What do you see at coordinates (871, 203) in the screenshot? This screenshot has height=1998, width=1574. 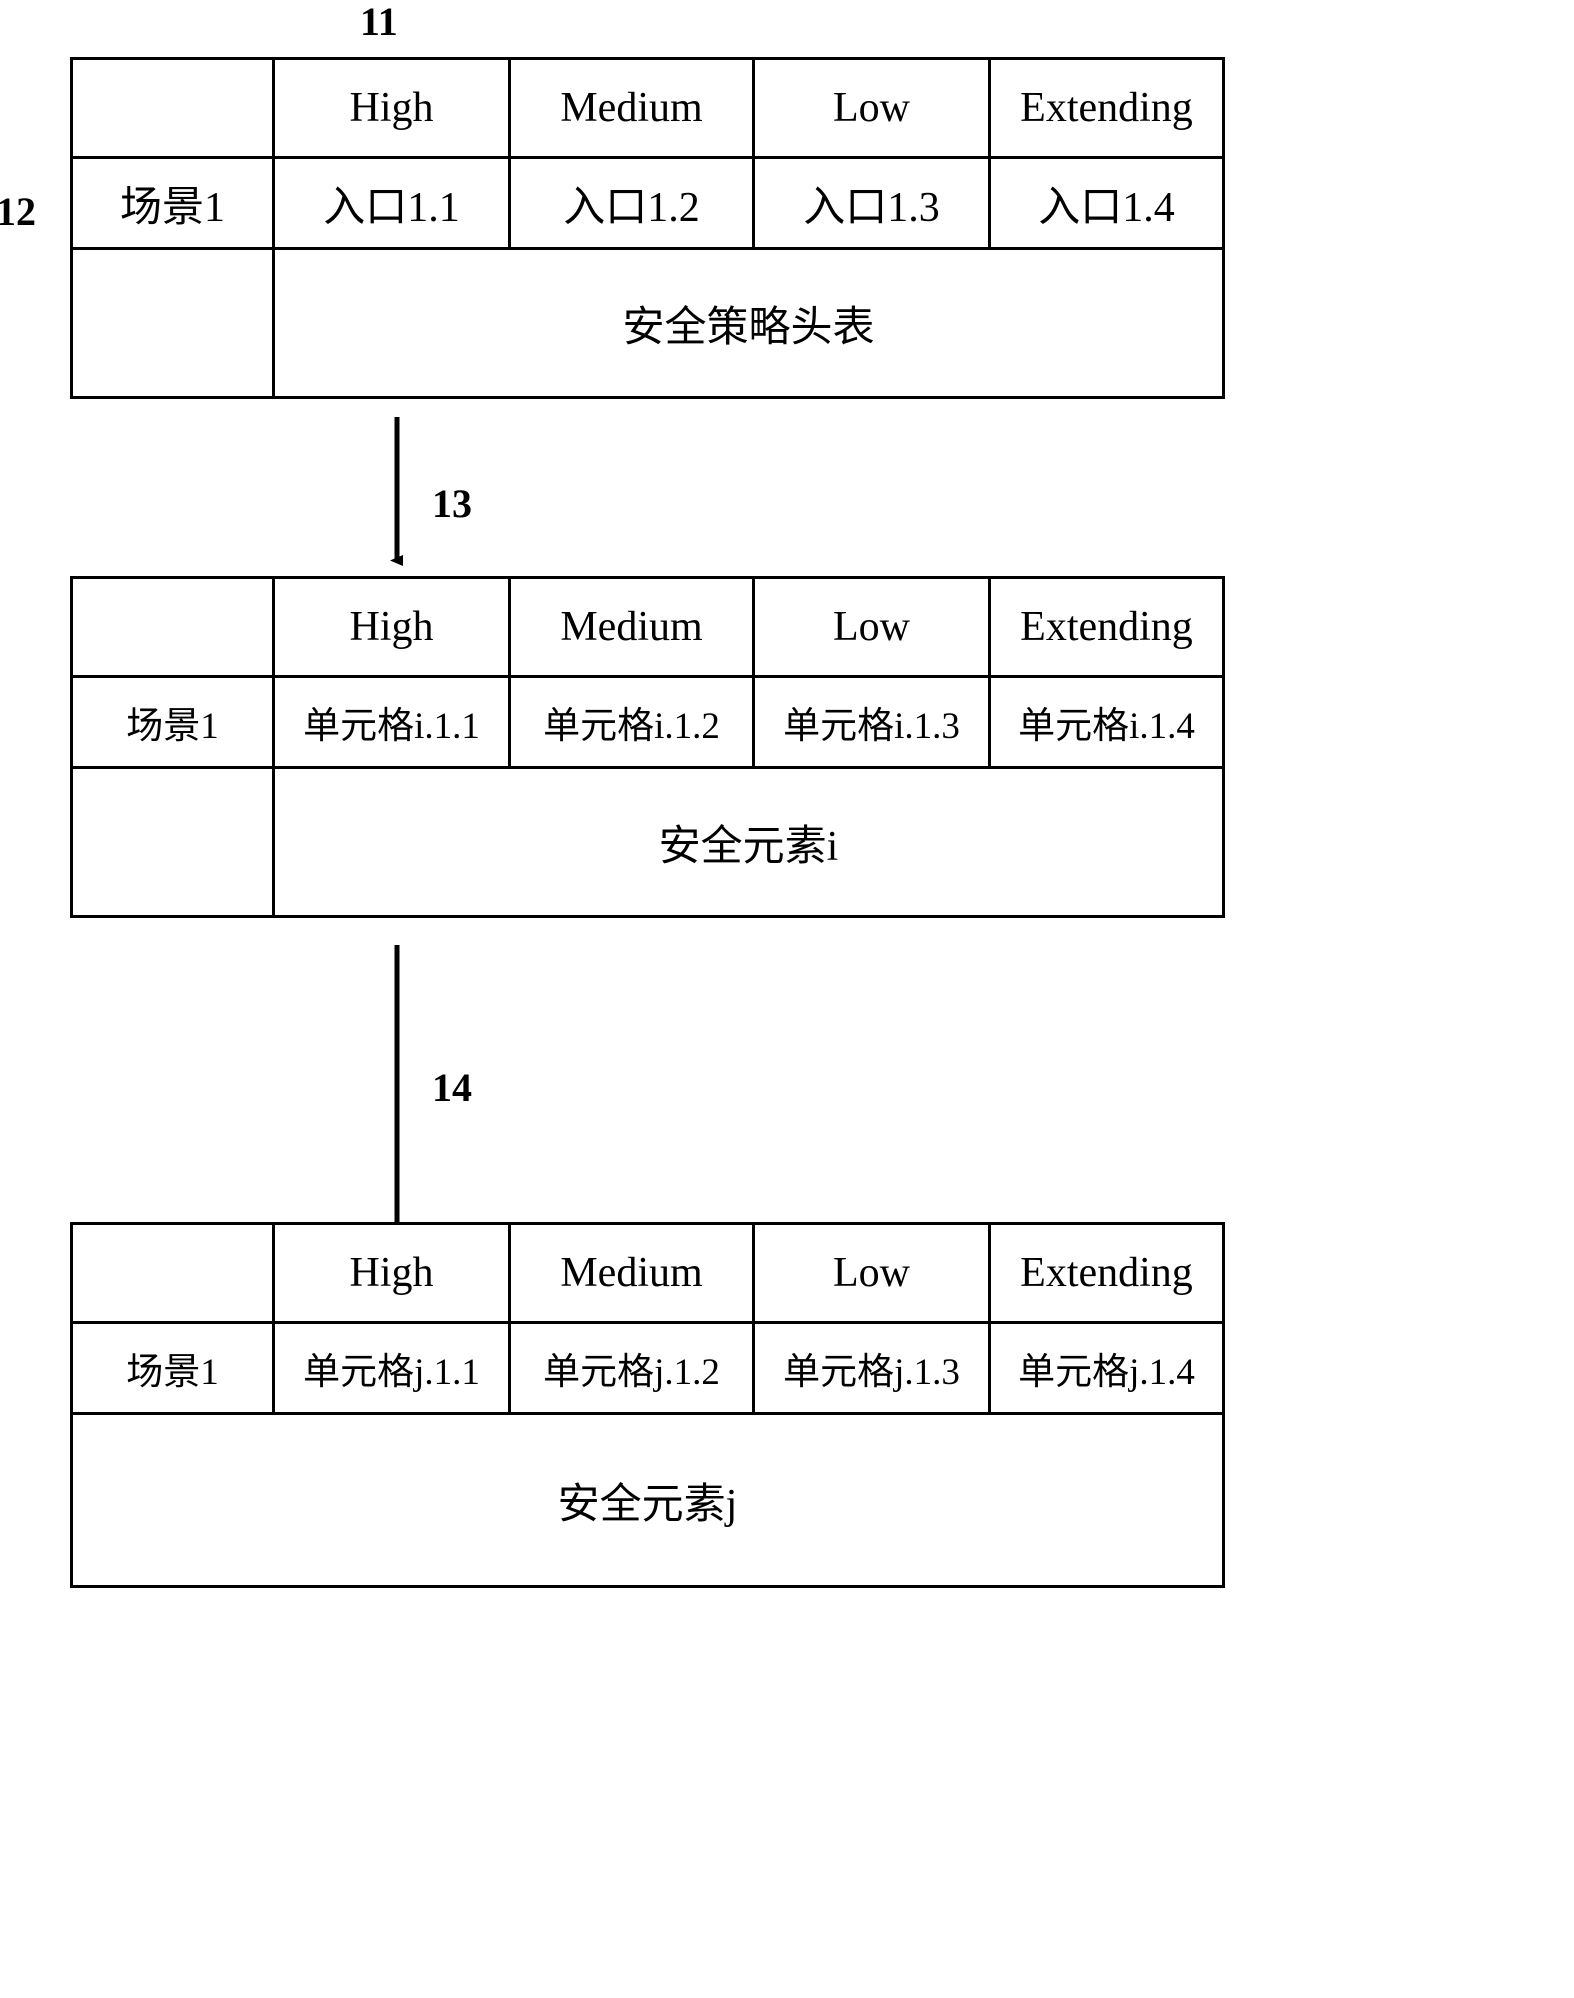 I see `cell-low: 入口1.3` at bounding box center [871, 203].